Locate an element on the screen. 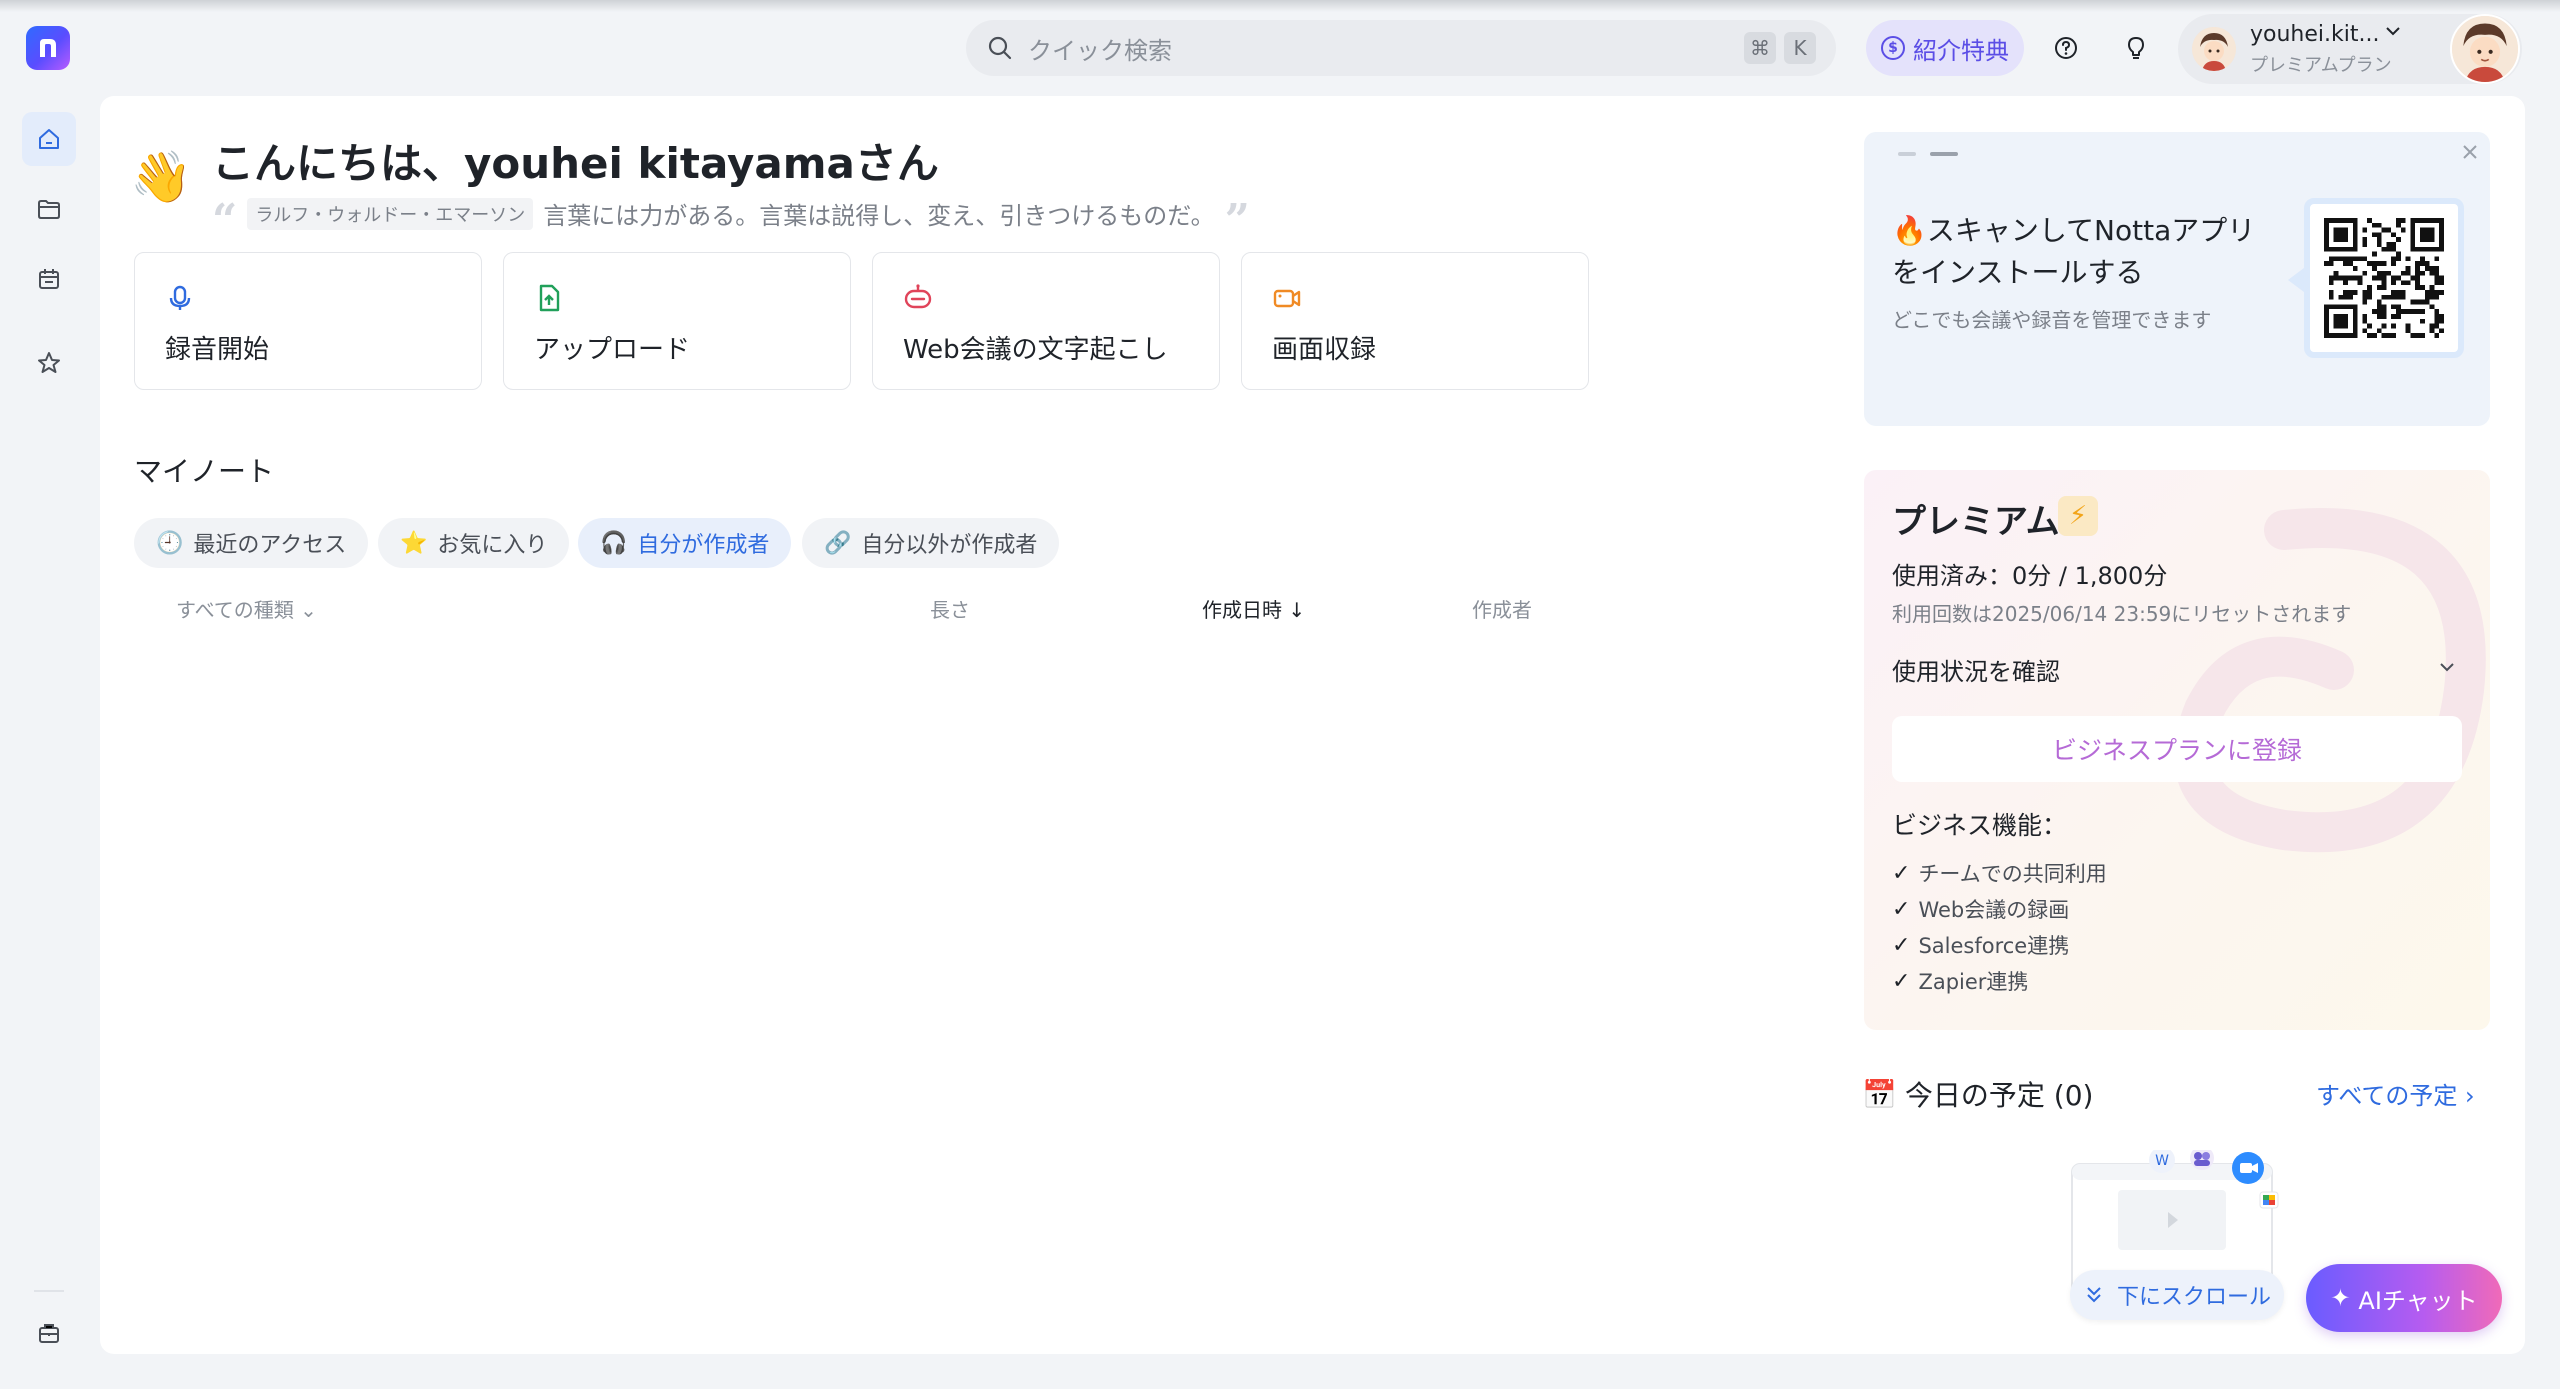 The height and width of the screenshot is (1389, 2560). today-schedule-label: 今日の予定 (0) is located at coordinates (1999, 1095).